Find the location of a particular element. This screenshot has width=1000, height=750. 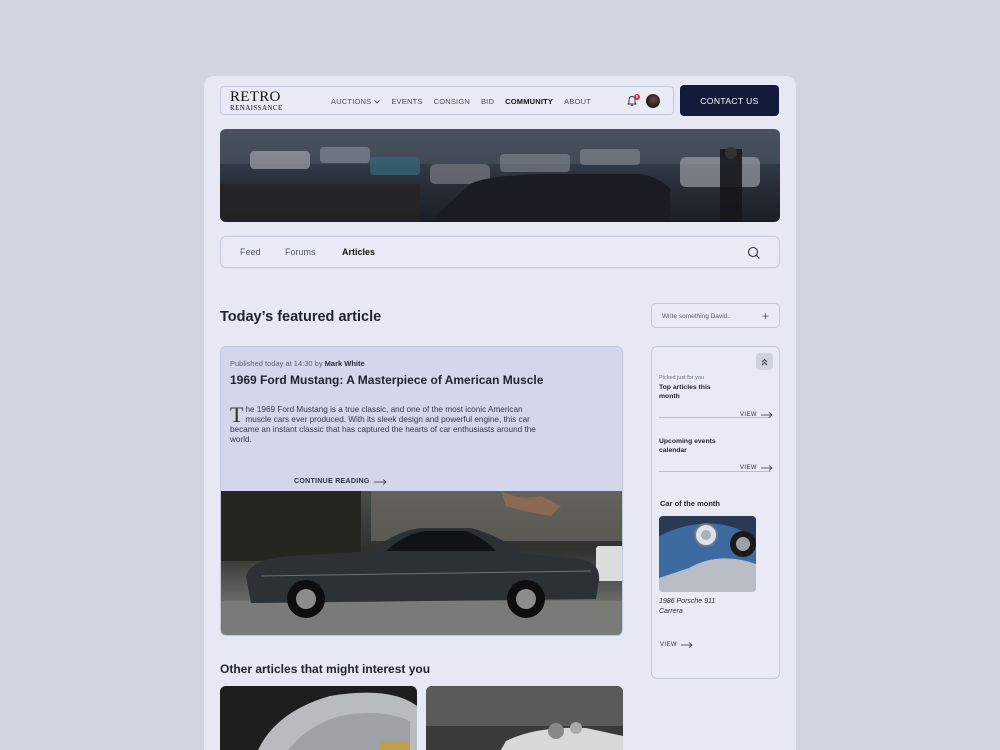

car-name: 1986 Porsche 911 Carrera is located at coordinates (687, 606).